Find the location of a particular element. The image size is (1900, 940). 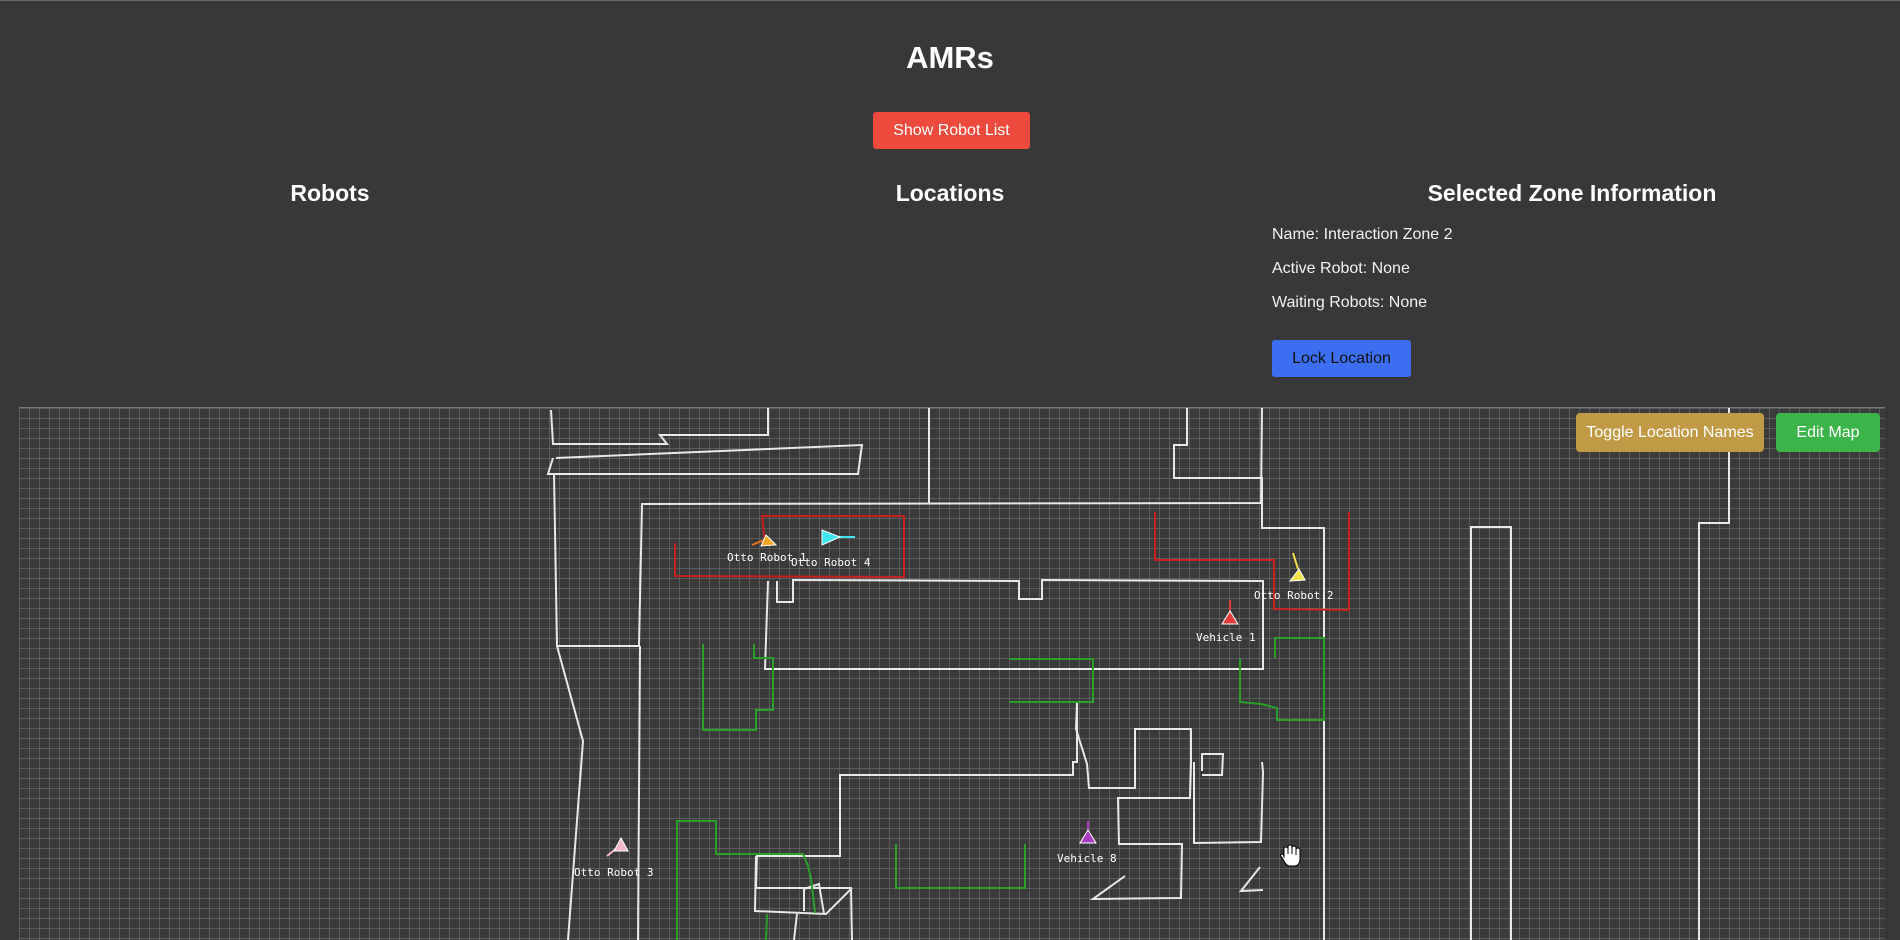

lock-location-button: Lock Location is located at coordinates (1341, 358).